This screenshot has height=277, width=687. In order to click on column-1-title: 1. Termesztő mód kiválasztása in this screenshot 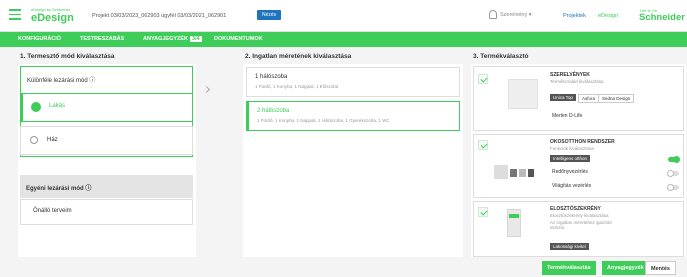, I will do `click(67, 56)`.